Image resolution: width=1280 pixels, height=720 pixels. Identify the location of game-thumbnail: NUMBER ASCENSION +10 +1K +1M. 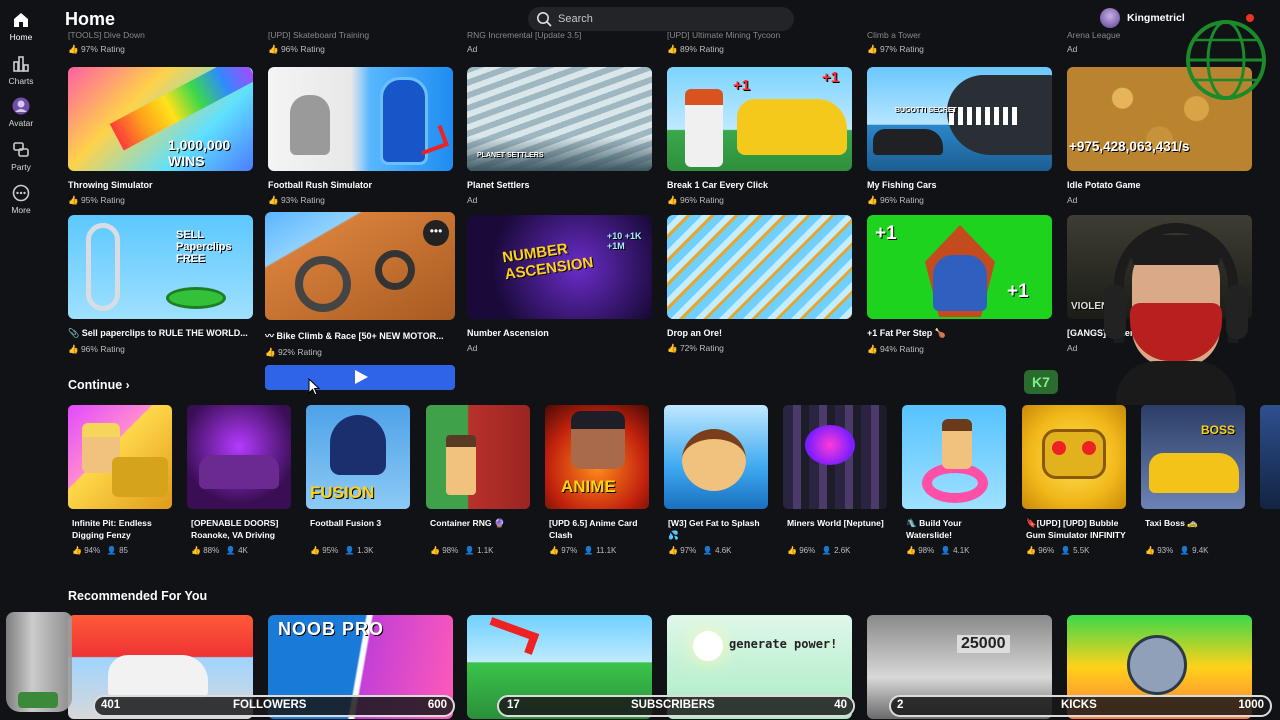
(559, 267).